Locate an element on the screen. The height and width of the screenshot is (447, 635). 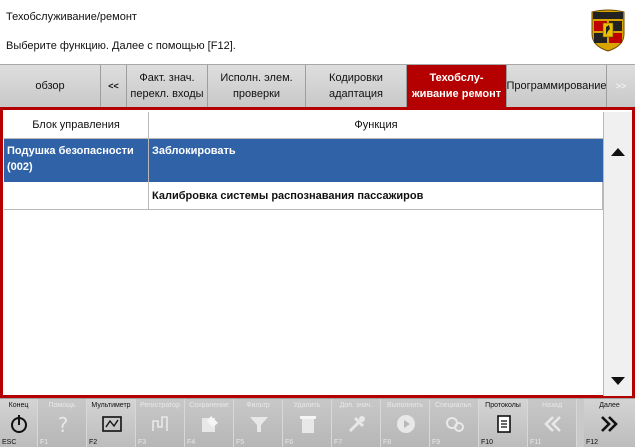
key-code: F6 is located at coordinates (289, 442).